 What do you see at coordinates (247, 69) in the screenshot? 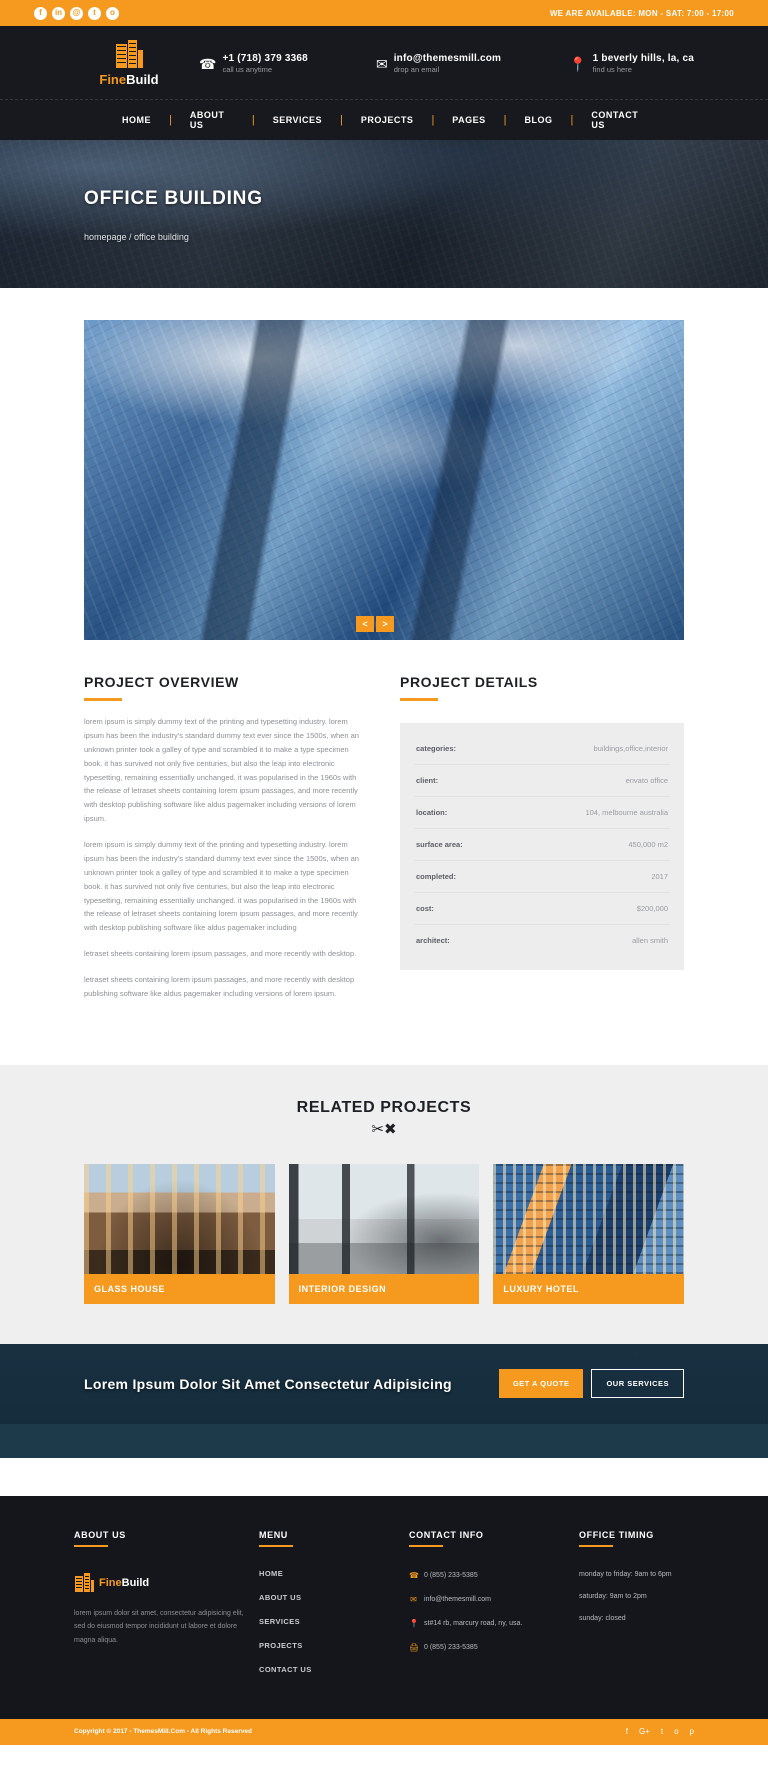
I see `header-phone-sub: call us anytime` at bounding box center [247, 69].